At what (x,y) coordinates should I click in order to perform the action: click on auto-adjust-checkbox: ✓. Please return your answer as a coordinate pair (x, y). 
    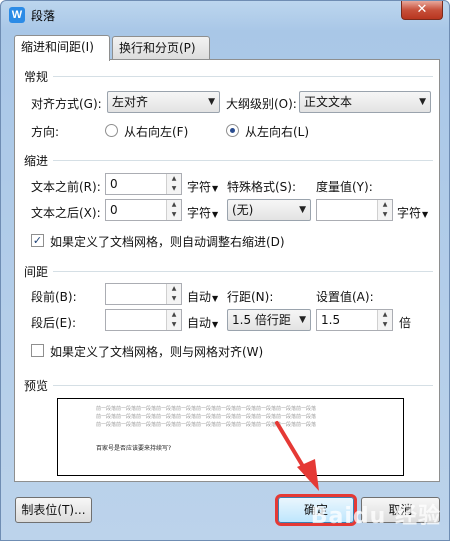
    Looking at the image, I should click on (37, 240).